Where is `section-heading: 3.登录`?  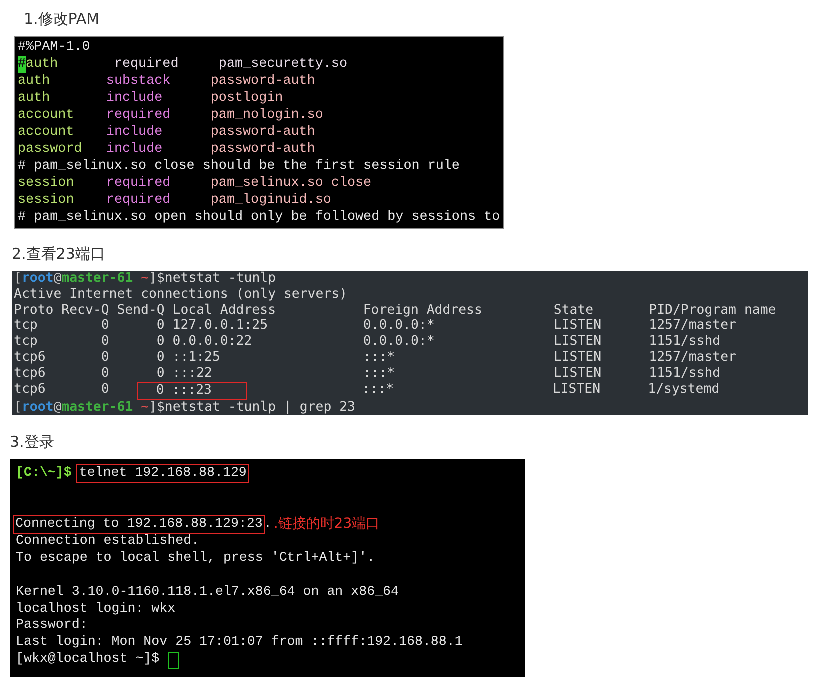
section-heading: 3.登录 is located at coordinates (32, 443).